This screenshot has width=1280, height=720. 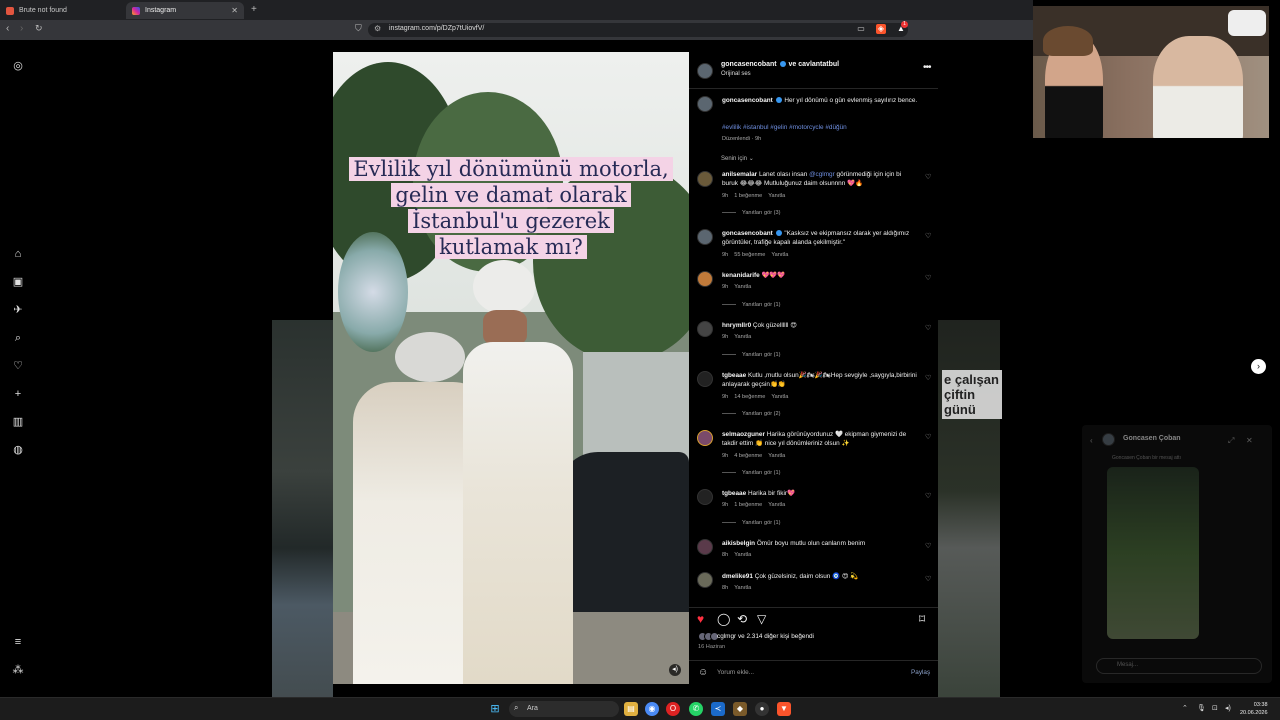 I want to click on share-icon: ▽, so click(x=761, y=619).